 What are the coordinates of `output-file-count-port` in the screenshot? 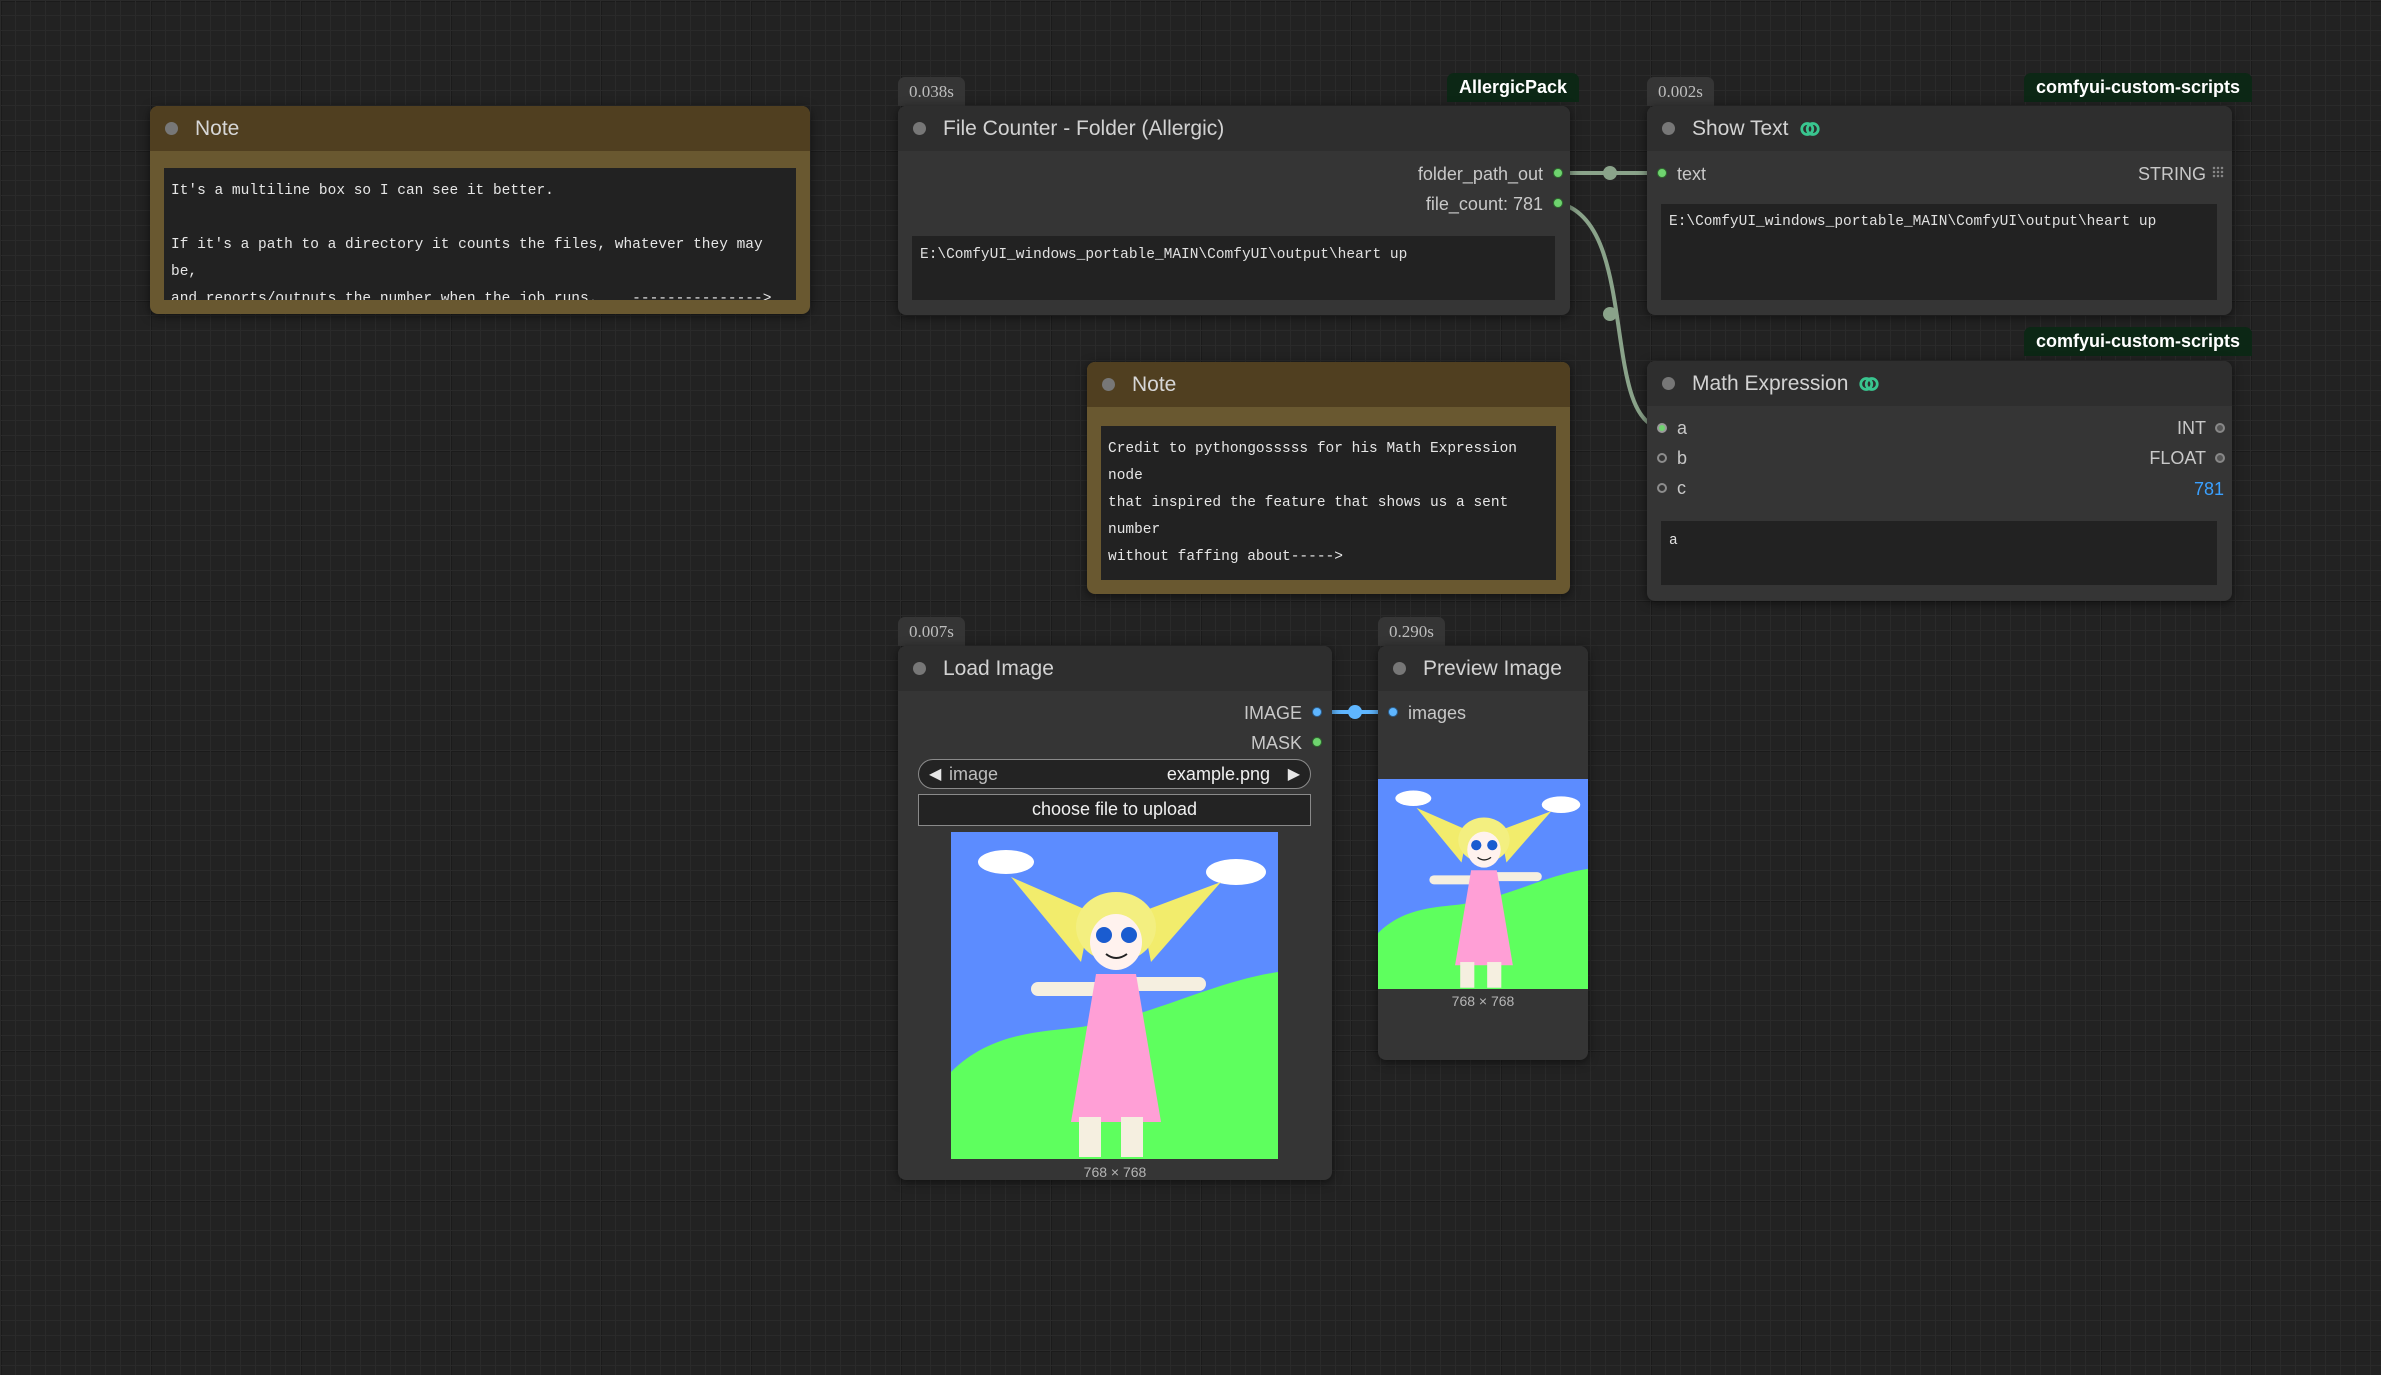 It's located at (1558, 203).